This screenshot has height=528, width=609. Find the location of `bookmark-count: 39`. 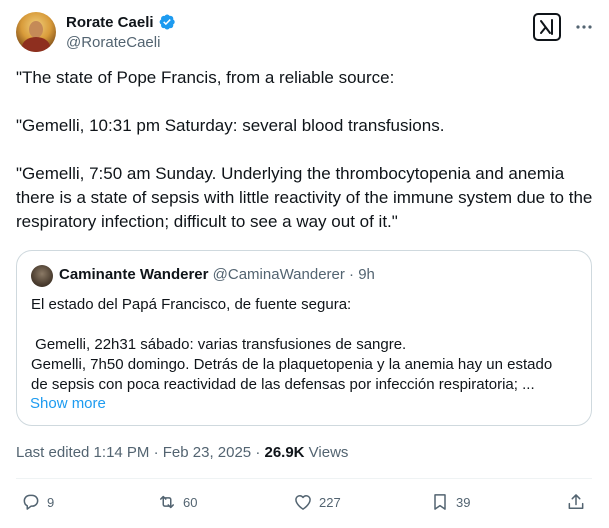

bookmark-count: 39 is located at coordinates (463, 502).